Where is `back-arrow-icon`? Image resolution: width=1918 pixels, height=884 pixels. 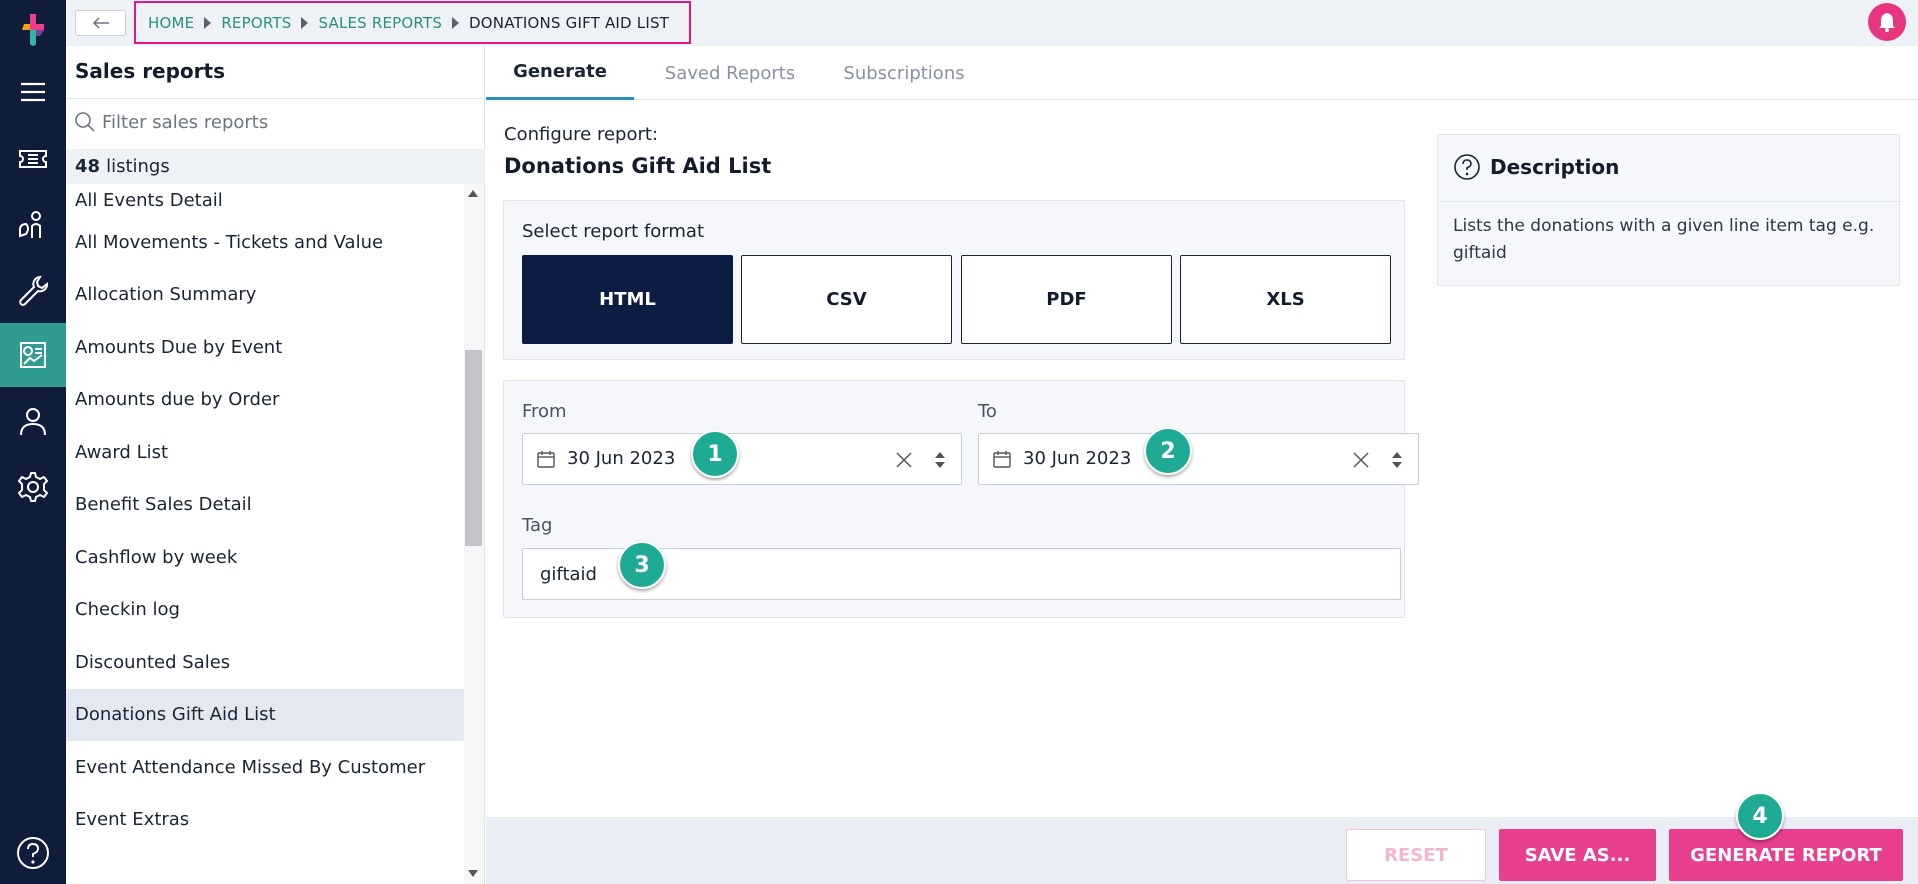
back-arrow-icon is located at coordinates (100, 23).